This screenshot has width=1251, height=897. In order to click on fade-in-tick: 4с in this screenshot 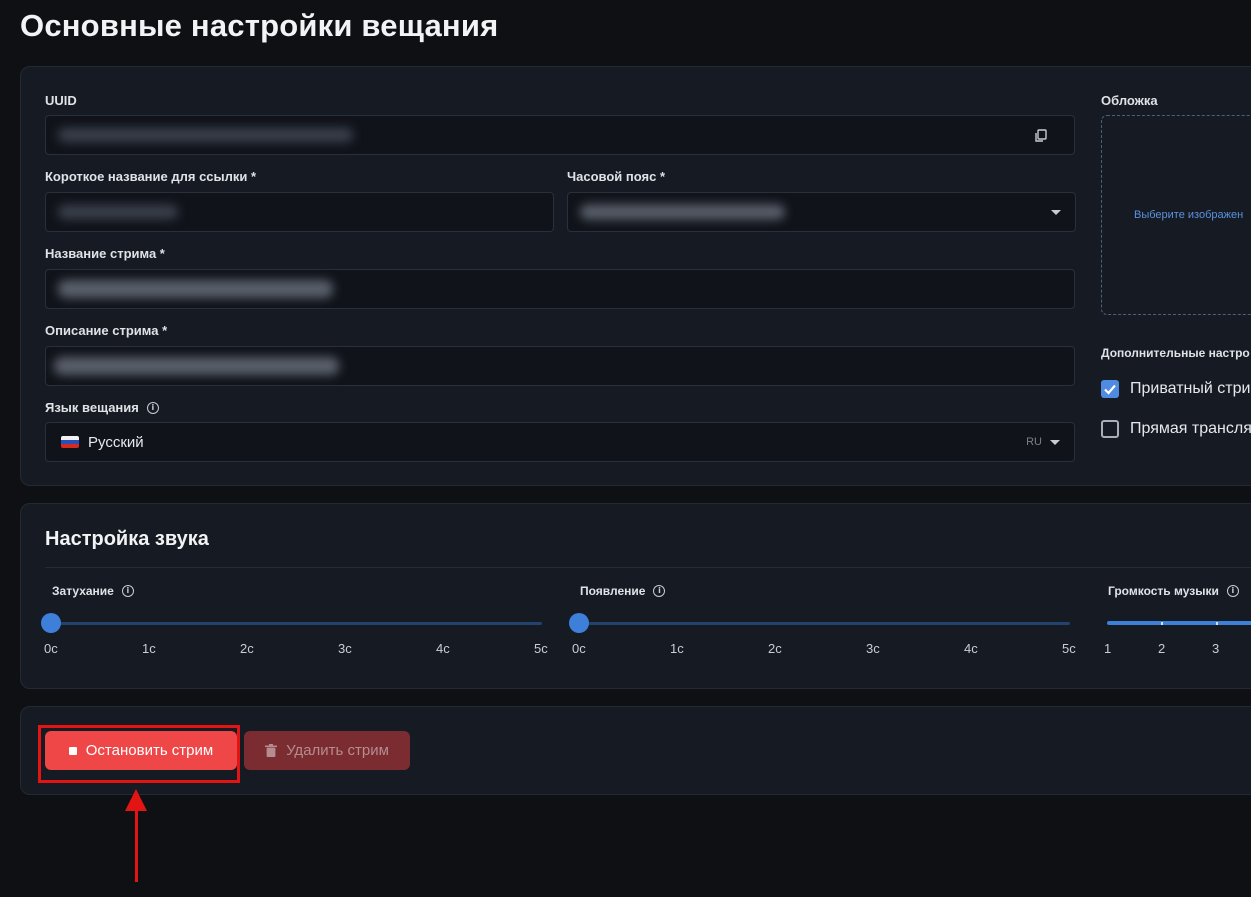, I will do `click(971, 648)`.